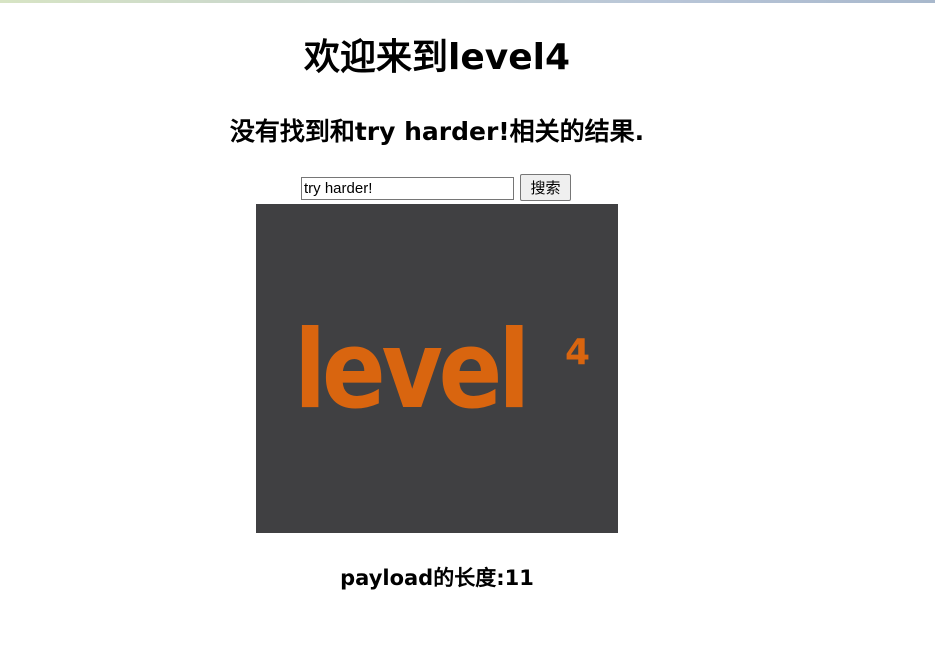 The height and width of the screenshot is (661, 935). Describe the element at coordinates (437, 131) in the screenshot. I see `search-result-message: 没有找到和try harder!相关的结果.` at that location.